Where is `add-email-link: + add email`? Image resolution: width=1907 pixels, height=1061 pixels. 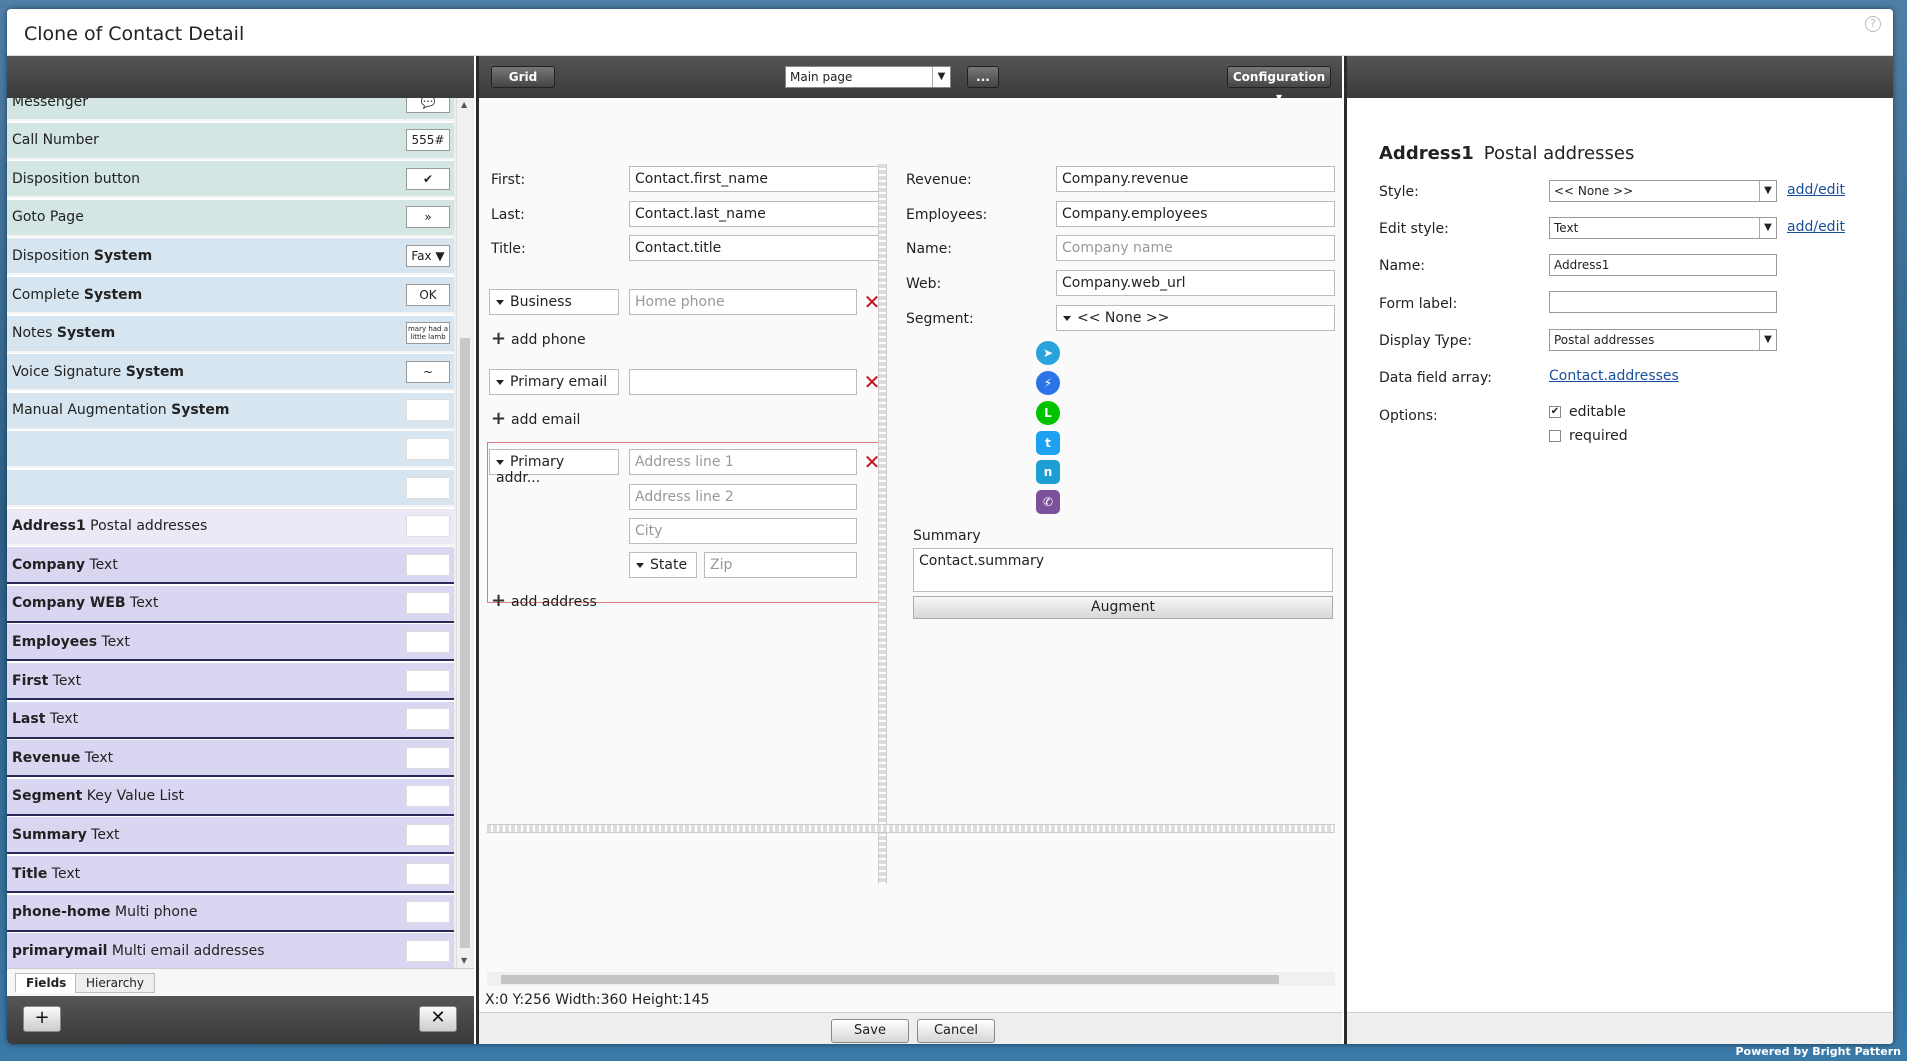
add-email-link: + add email is located at coordinates (535, 418).